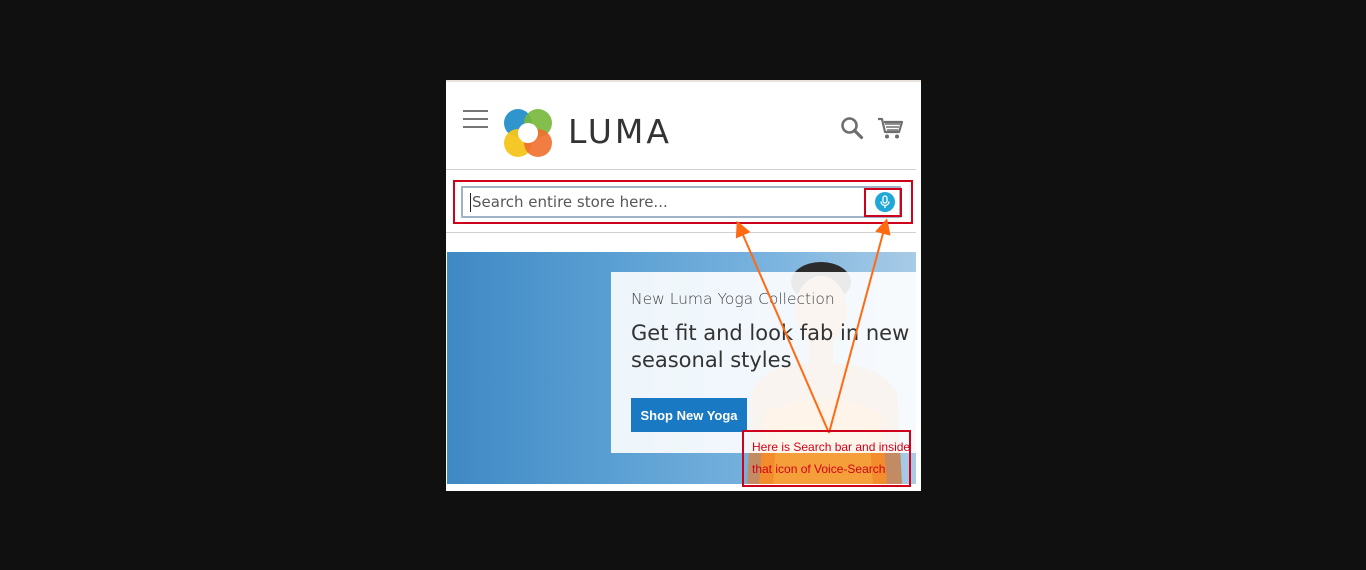  What do you see at coordinates (681, 169) in the screenshot?
I see `header-divider` at bounding box center [681, 169].